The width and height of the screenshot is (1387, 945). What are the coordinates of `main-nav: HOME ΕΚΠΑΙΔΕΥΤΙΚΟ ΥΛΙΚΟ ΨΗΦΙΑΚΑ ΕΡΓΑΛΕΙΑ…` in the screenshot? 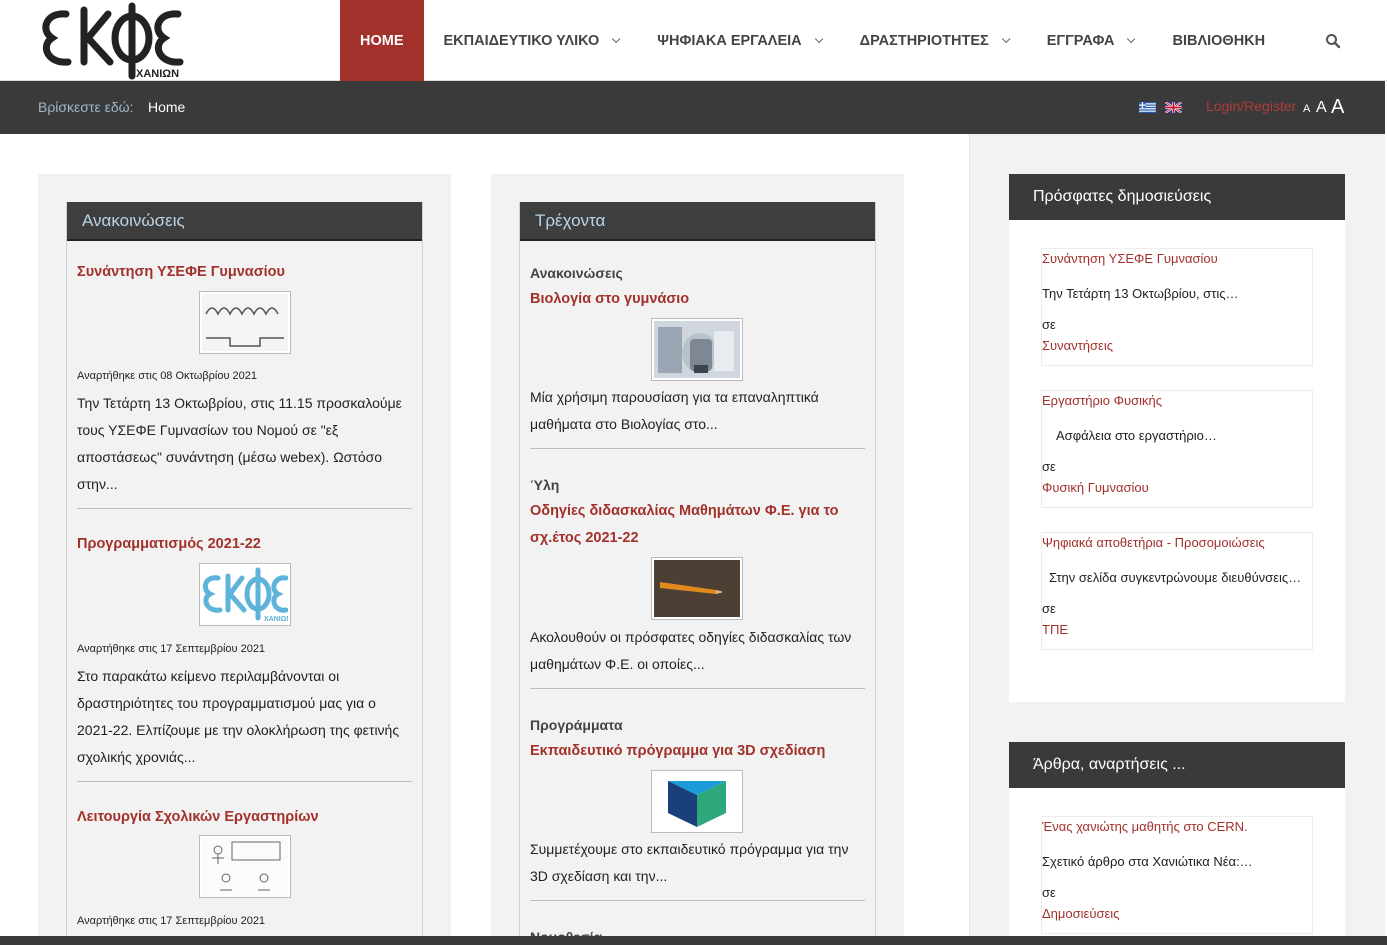 It's located at (812, 40).